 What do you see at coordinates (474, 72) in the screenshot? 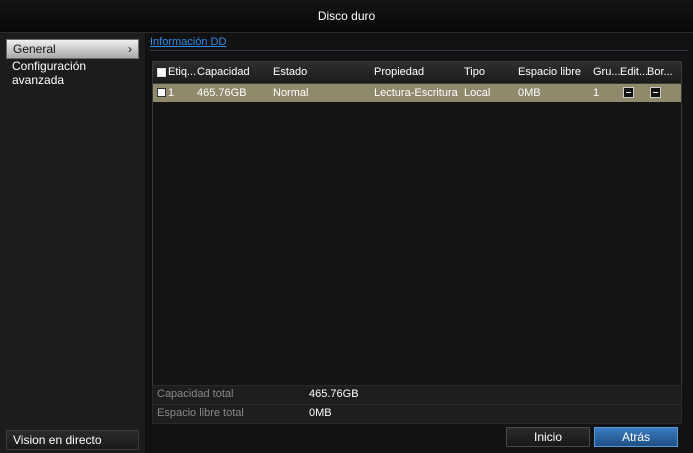
I see `column-header-type: Tipo` at bounding box center [474, 72].